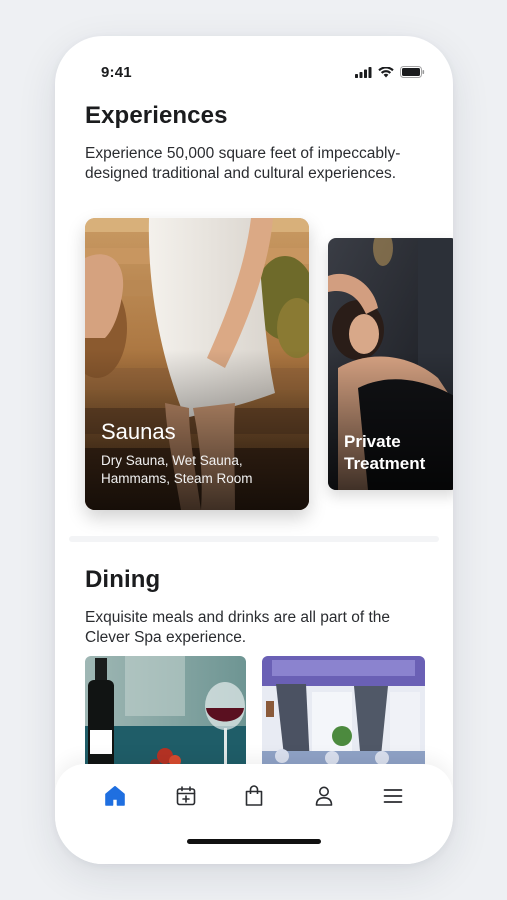  I want to click on signal-icon, so click(363, 72).